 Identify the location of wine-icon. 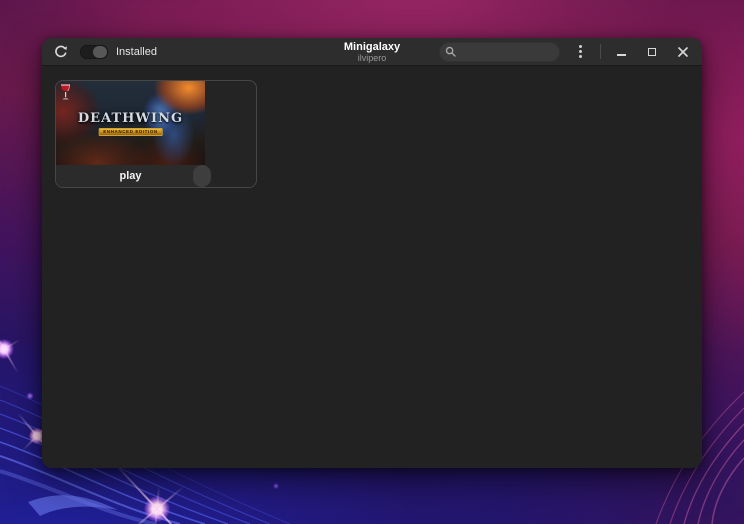
(65, 92).